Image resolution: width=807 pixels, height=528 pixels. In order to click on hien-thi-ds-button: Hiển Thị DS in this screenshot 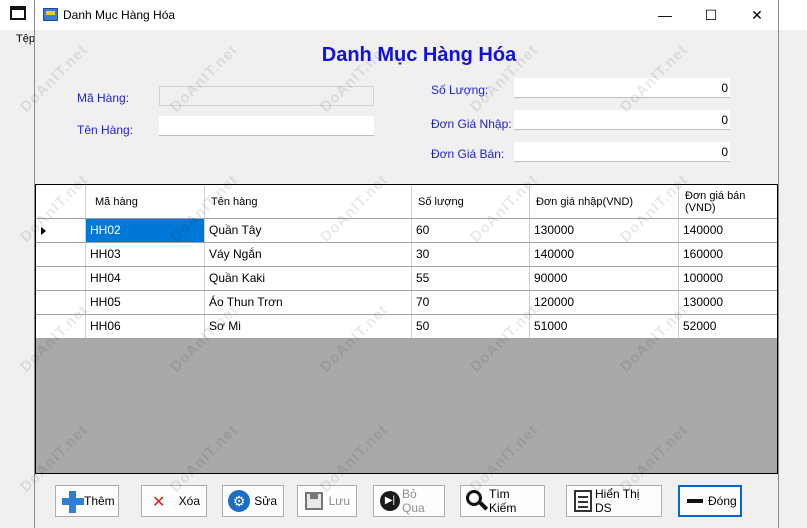, I will do `click(614, 501)`.